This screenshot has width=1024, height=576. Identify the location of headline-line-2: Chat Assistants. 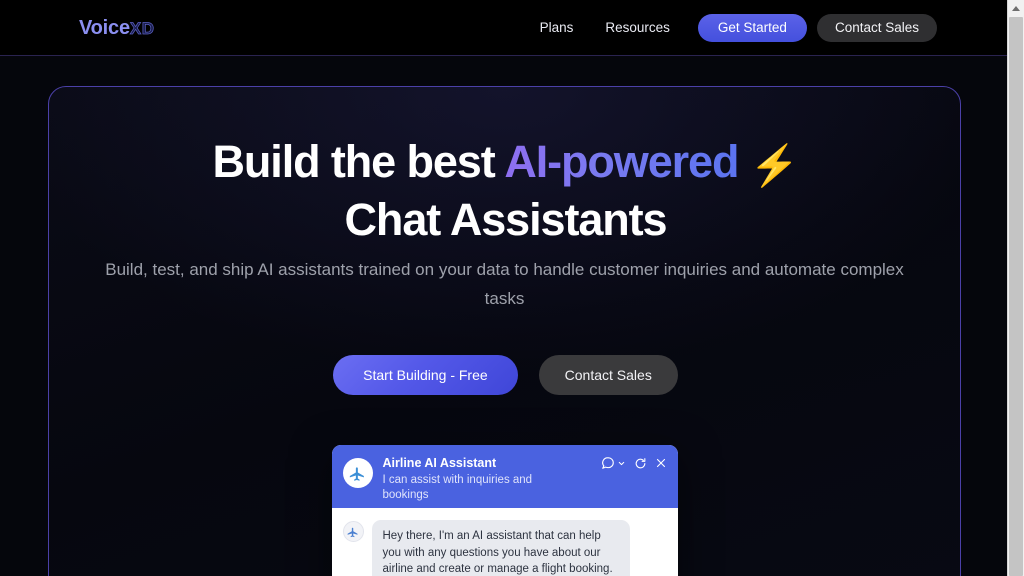
(506, 219).